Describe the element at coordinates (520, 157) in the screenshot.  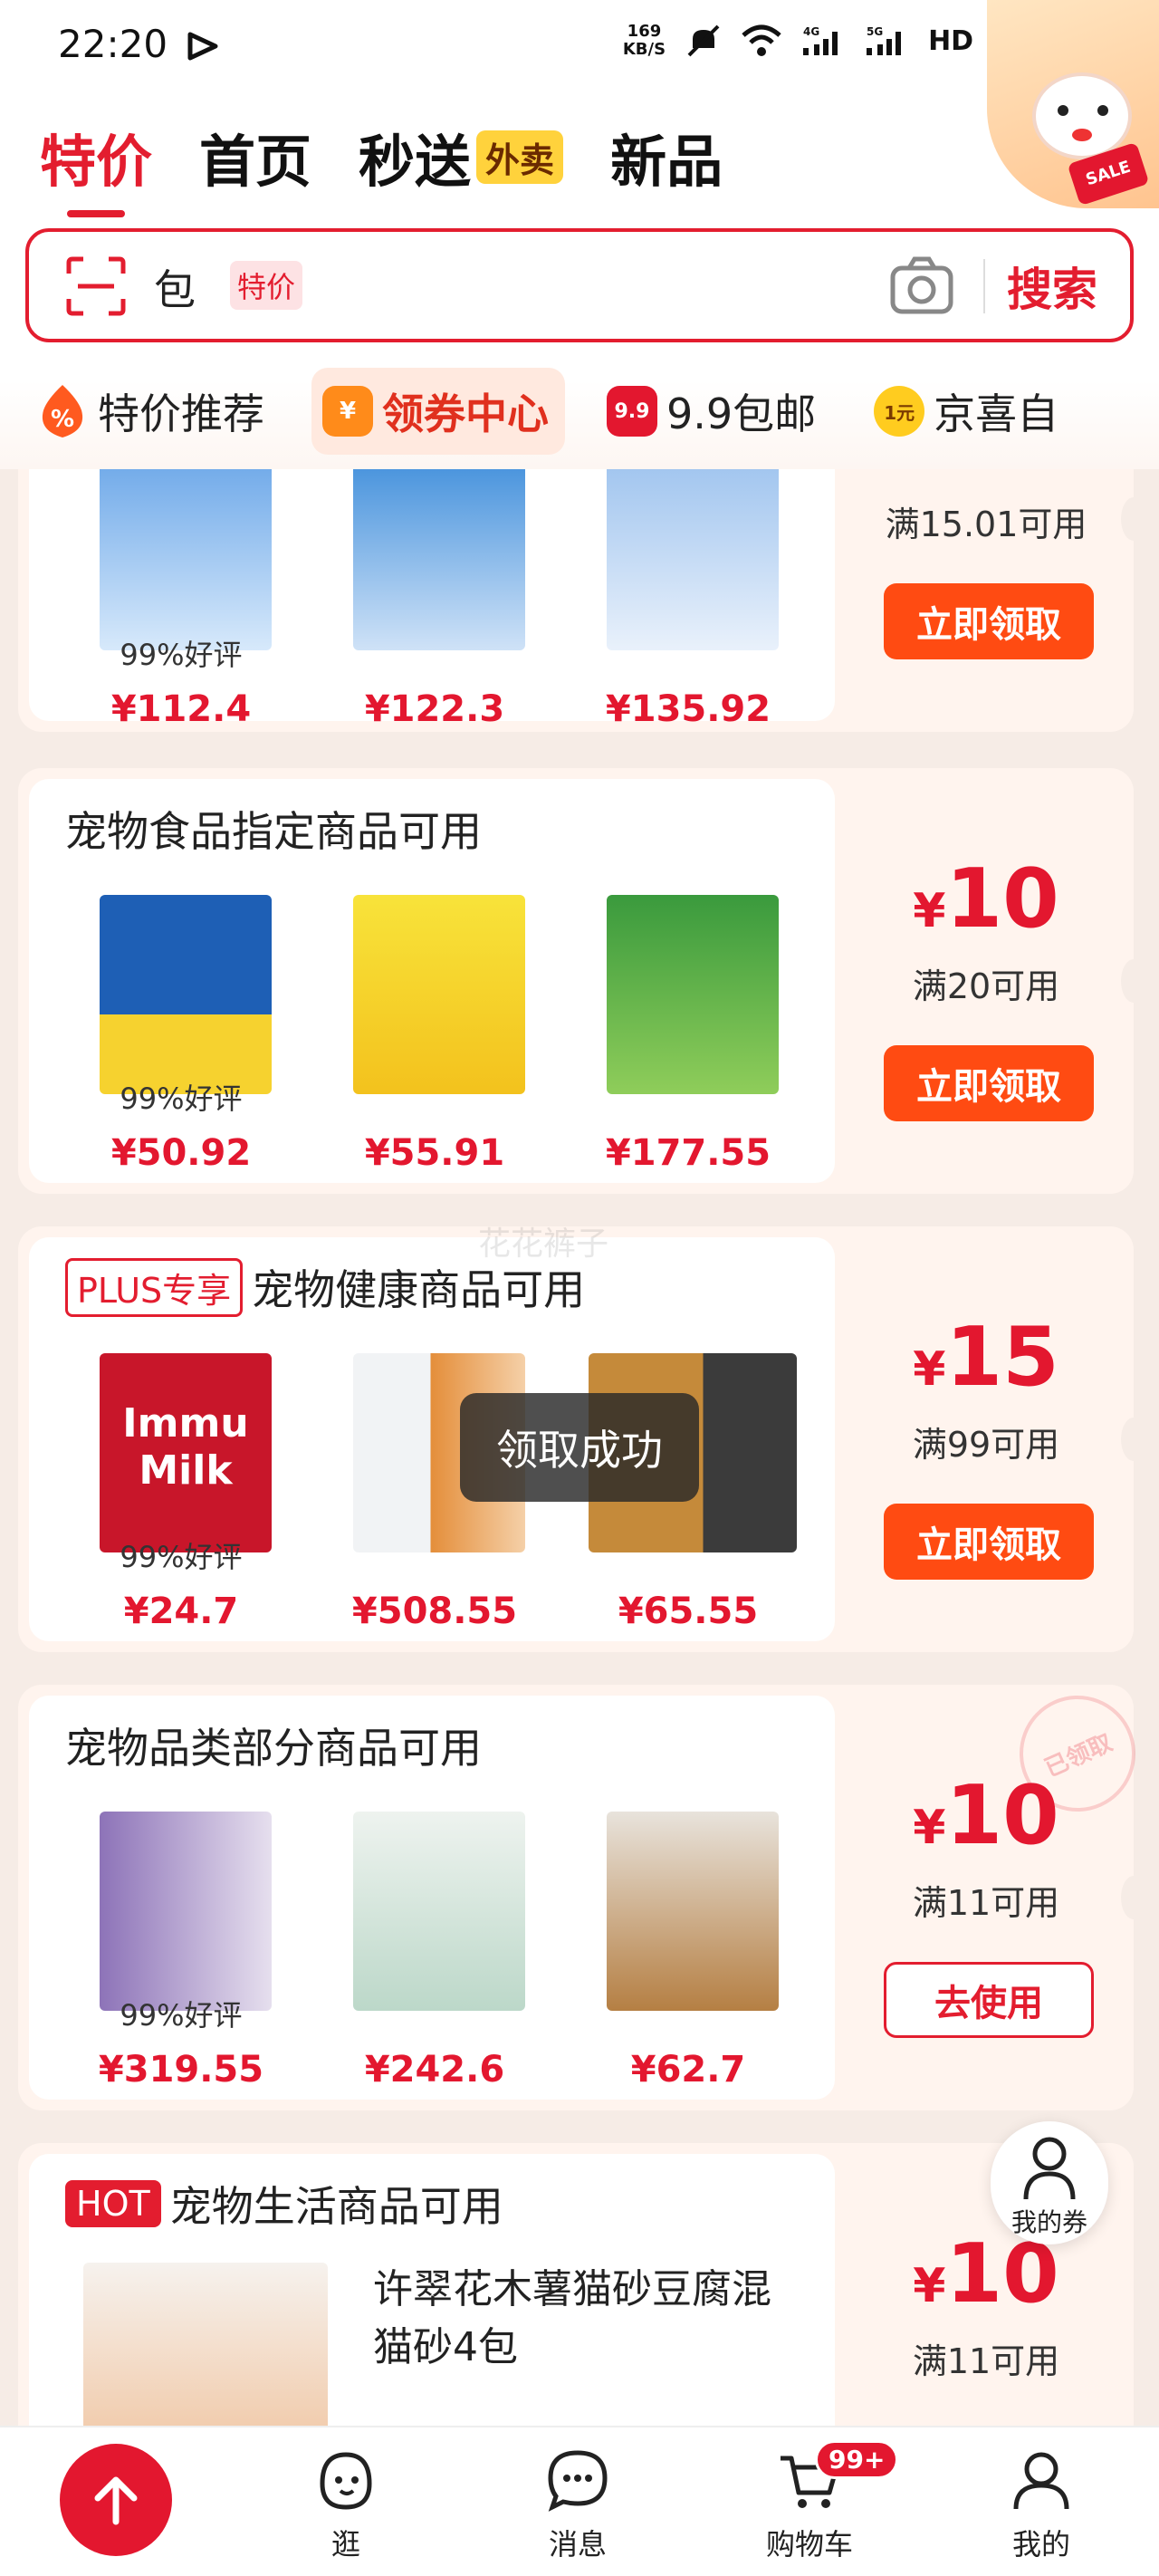
I see `waimai-badge: 外卖` at that location.